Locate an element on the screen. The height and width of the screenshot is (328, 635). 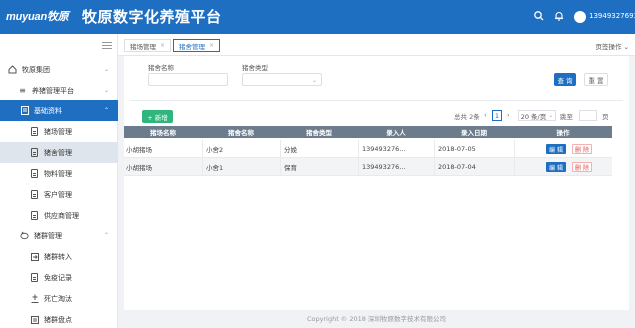
pig-icon is located at coordinates (24, 235).